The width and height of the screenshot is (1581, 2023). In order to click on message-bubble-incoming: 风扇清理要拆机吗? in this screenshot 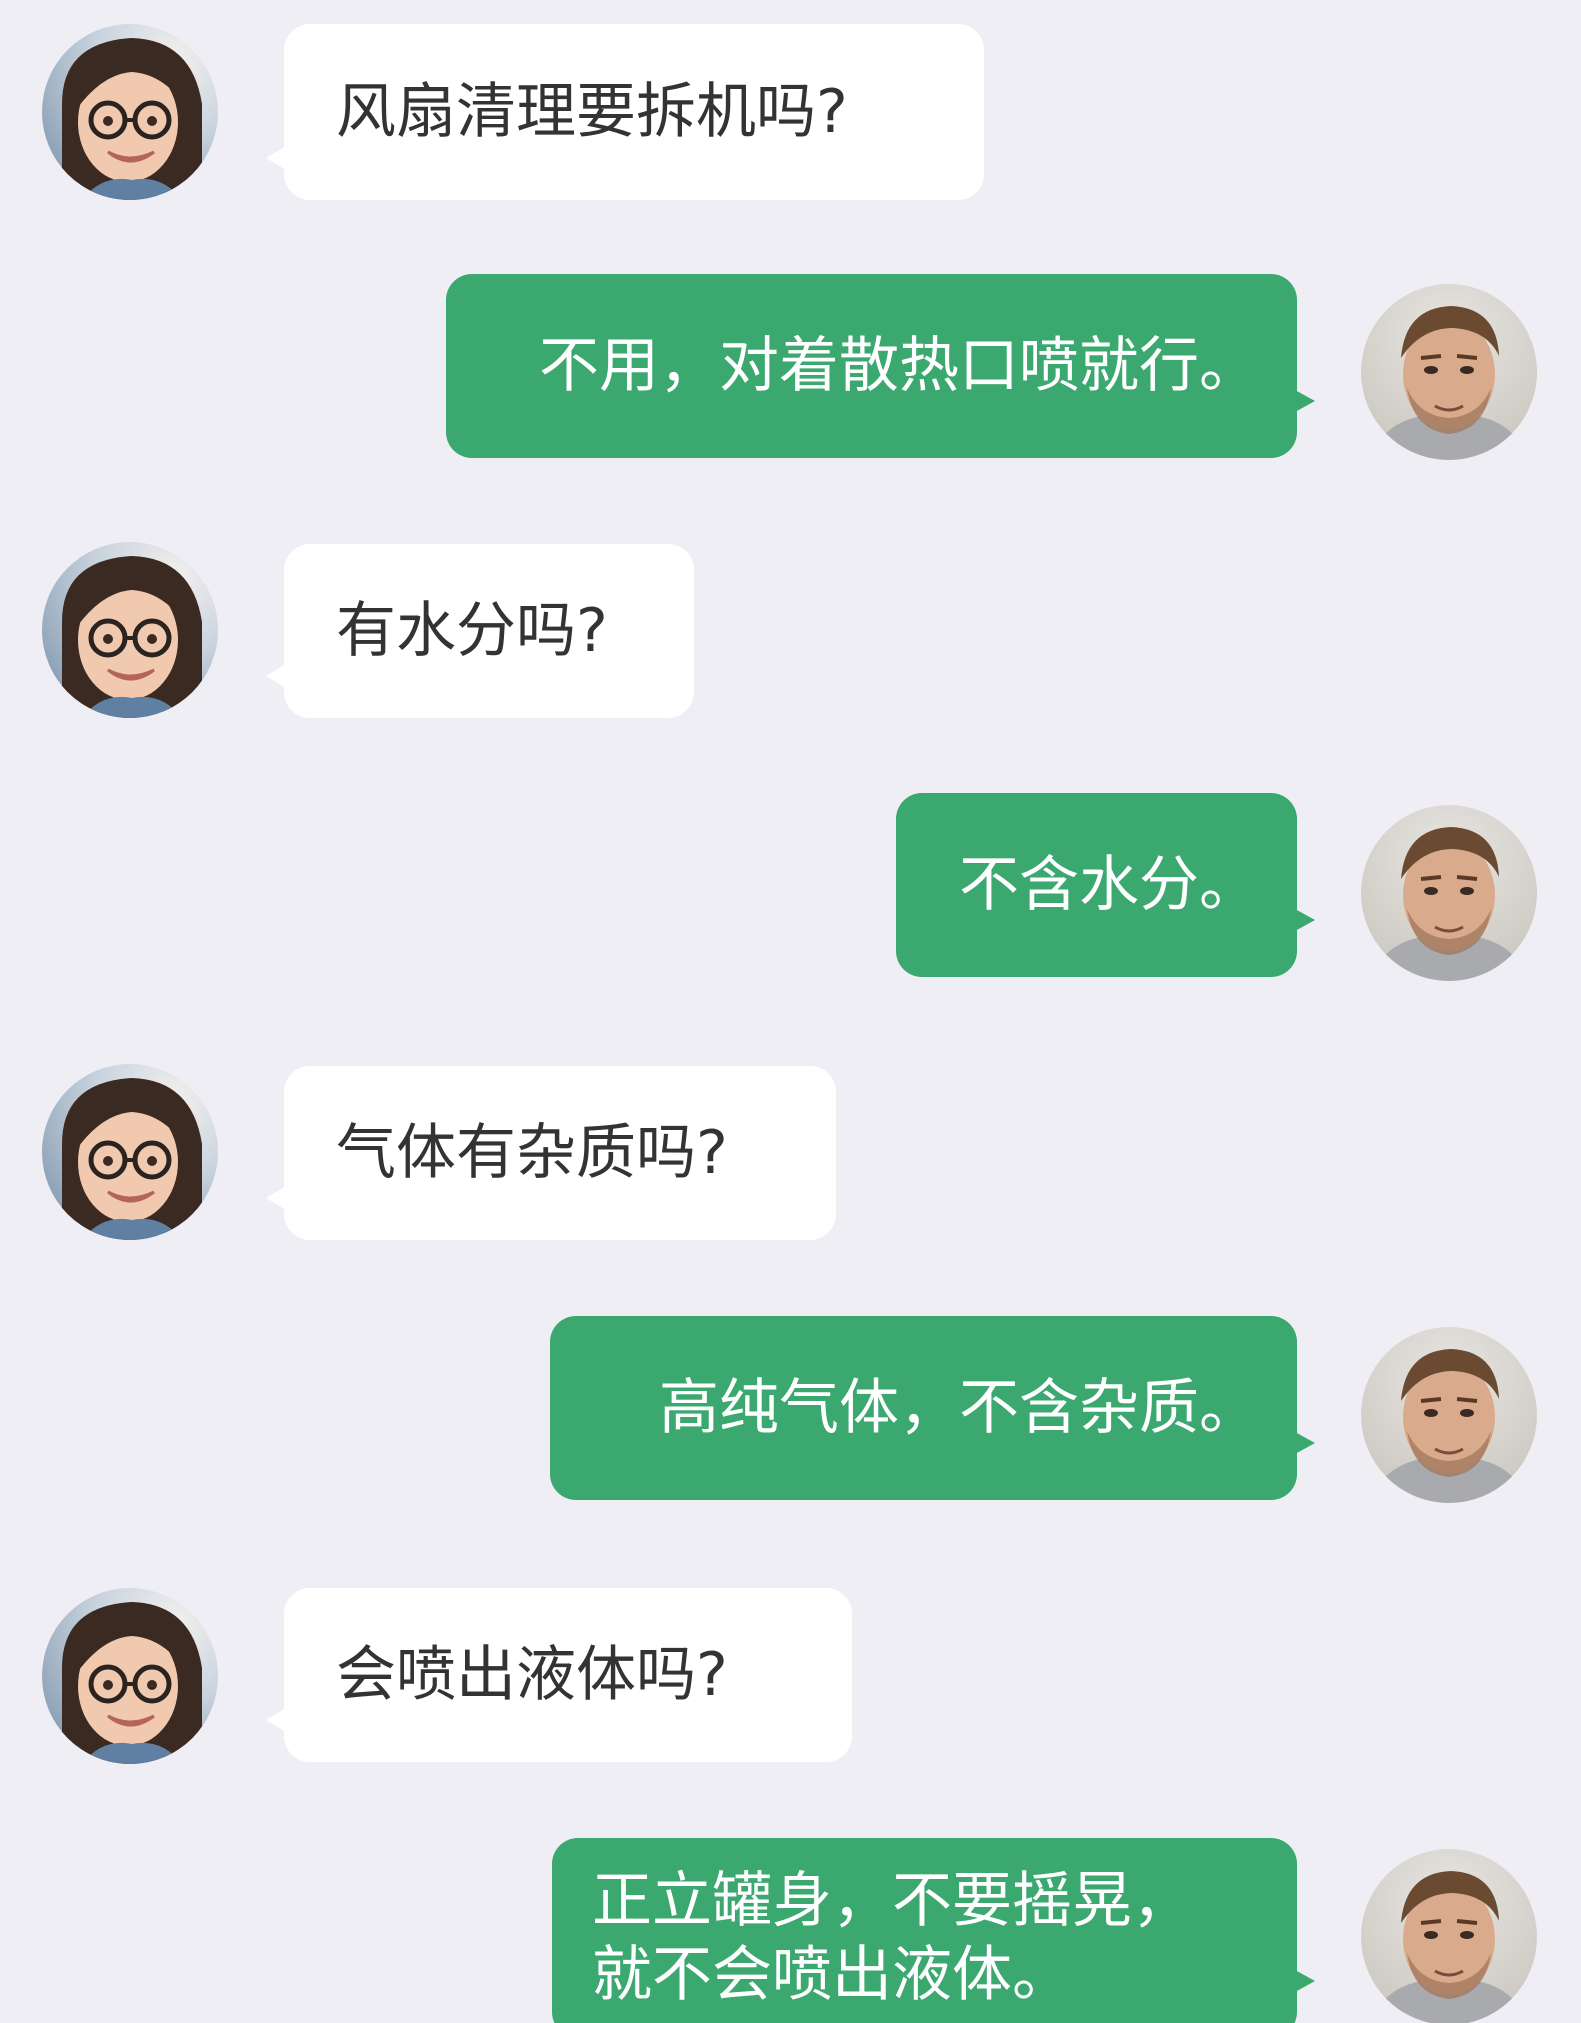, I will do `click(625, 112)`.